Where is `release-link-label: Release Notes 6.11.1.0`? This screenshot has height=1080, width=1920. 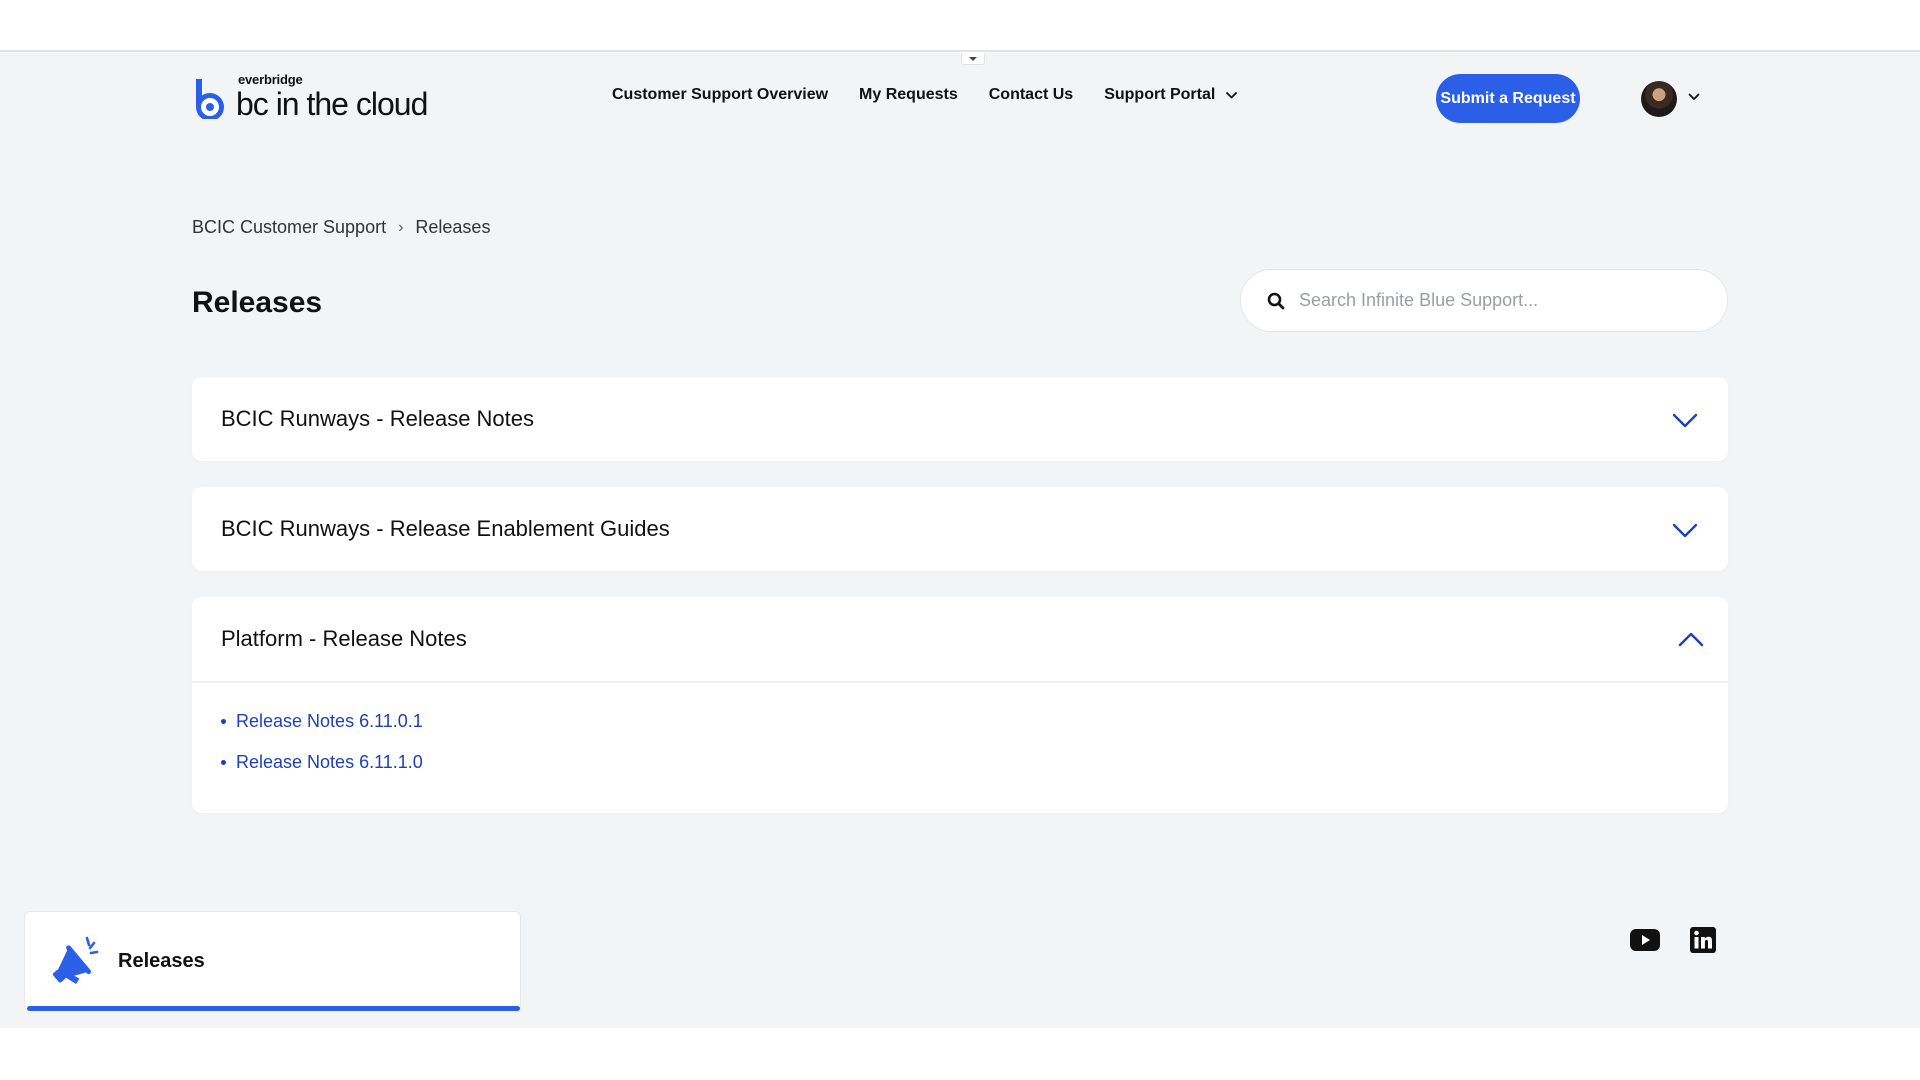
release-link-label: Release Notes 6.11.1.0 is located at coordinates (329, 762).